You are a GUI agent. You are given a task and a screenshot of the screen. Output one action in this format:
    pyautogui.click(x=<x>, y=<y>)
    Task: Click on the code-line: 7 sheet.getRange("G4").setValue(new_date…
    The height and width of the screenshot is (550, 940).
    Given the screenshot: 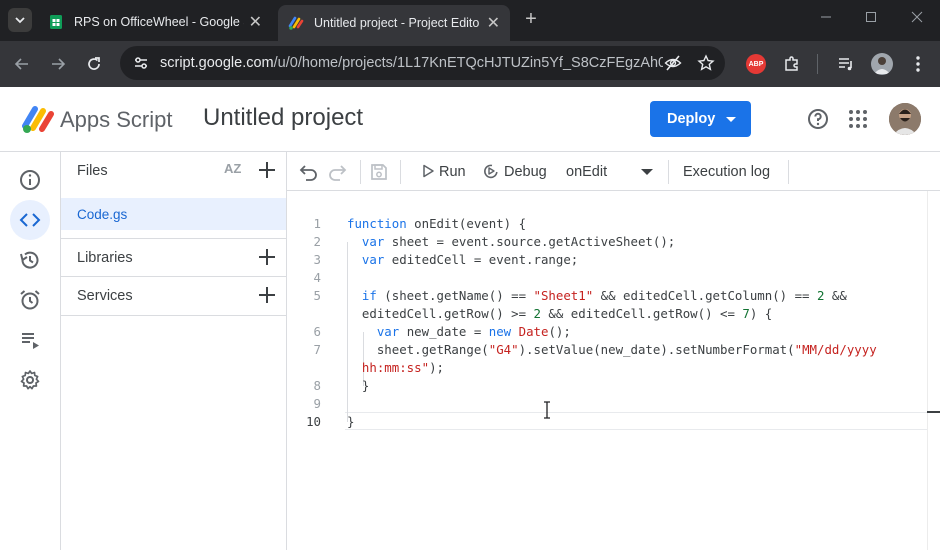 What is the action you would take?
    pyautogui.click(x=613, y=350)
    